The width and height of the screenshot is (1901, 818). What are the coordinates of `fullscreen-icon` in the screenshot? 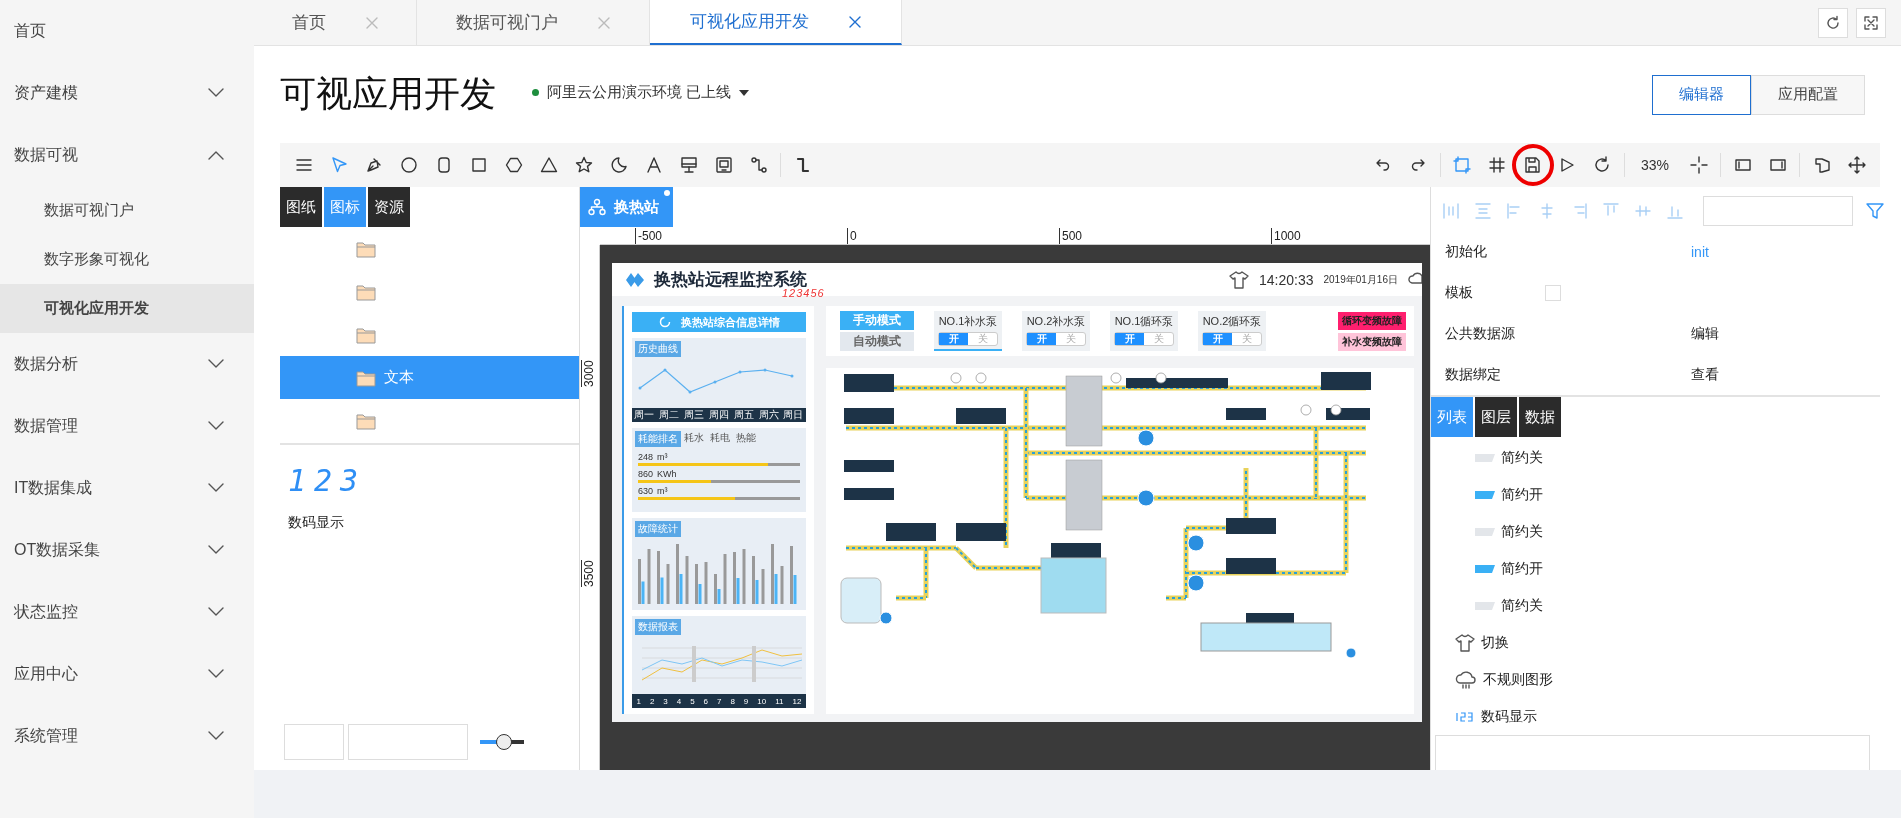 It's located at (1871, 22).